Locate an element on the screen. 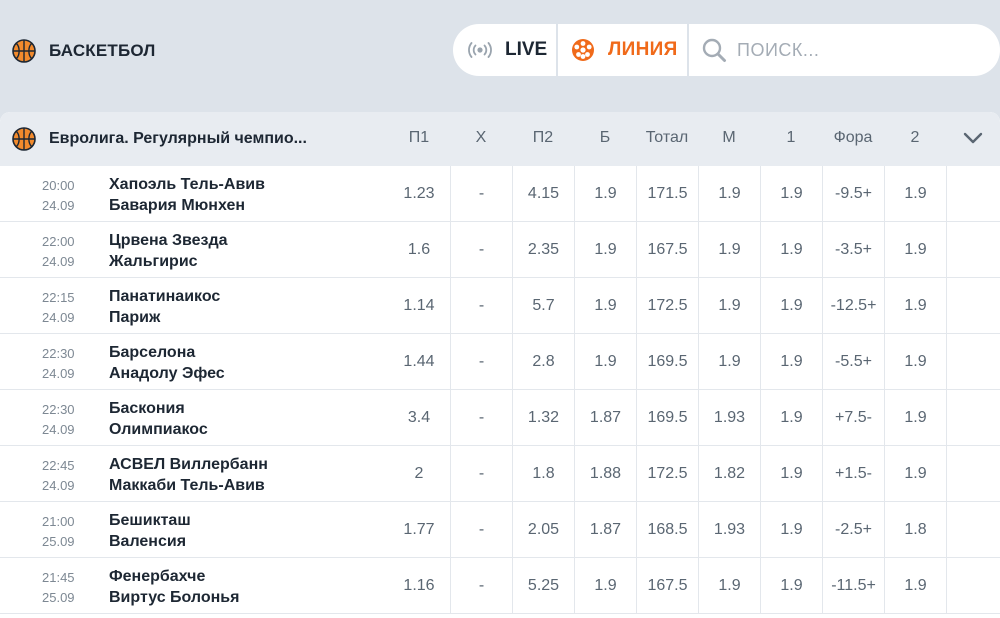 The width and height of the screenshot is (1000, 618). odds-cell-p1: 2 is located at coordinates (419, 474).